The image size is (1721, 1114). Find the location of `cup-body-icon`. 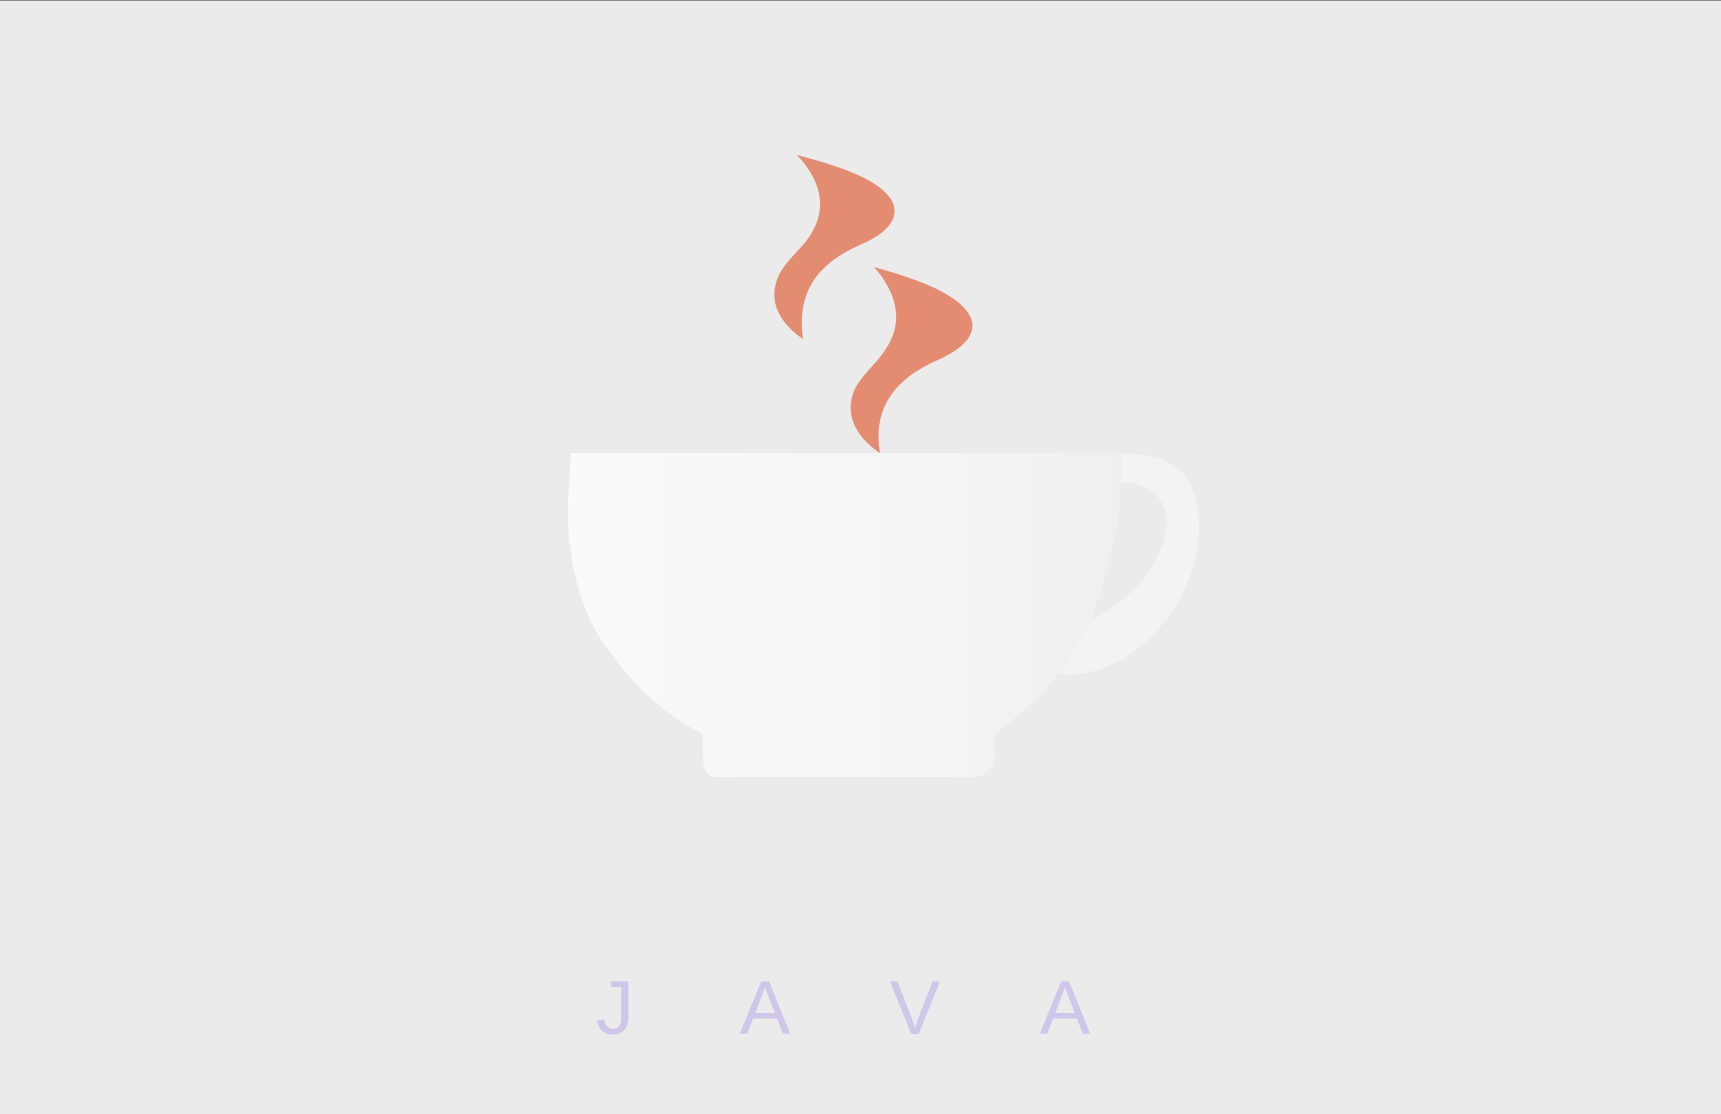

cup-body-icon is located at coordinates (844, 615).